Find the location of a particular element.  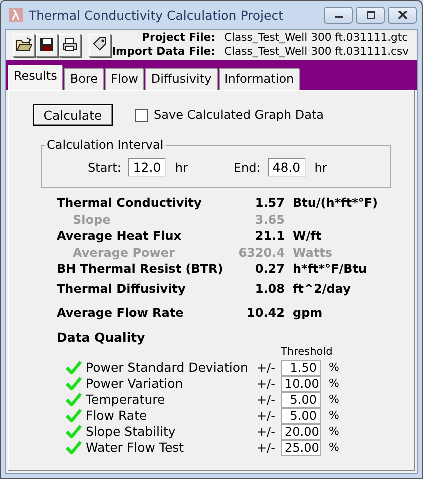

maximize-button is located at coordinates (370, 15).